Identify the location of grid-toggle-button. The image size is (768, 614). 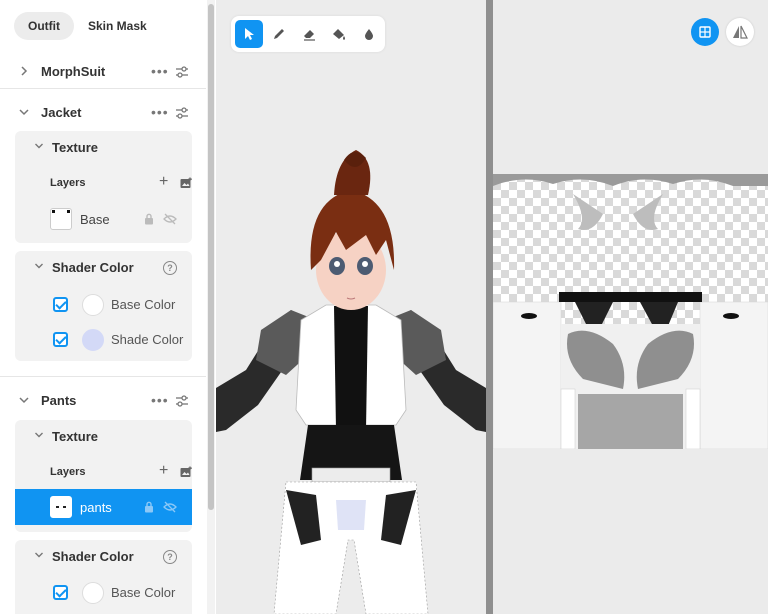
(705, 32).